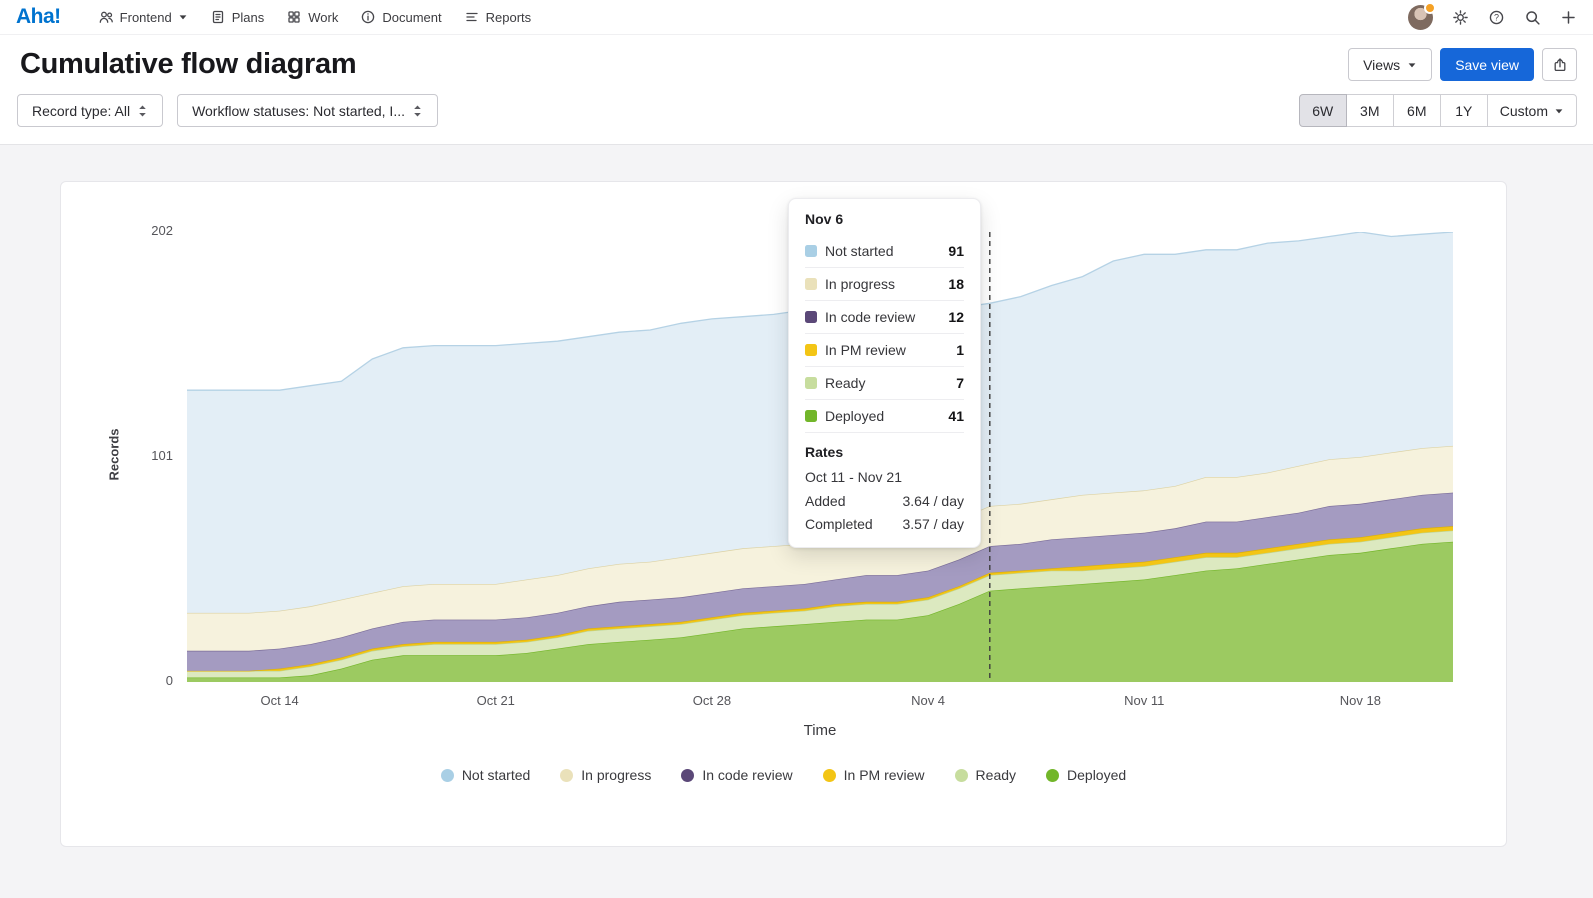 The height and width of the screenshot is (898, 1593). Describe the element at coordinates (884, 317) in the screenshot. I see `tooltip-status-row: In code review 12` at that location.